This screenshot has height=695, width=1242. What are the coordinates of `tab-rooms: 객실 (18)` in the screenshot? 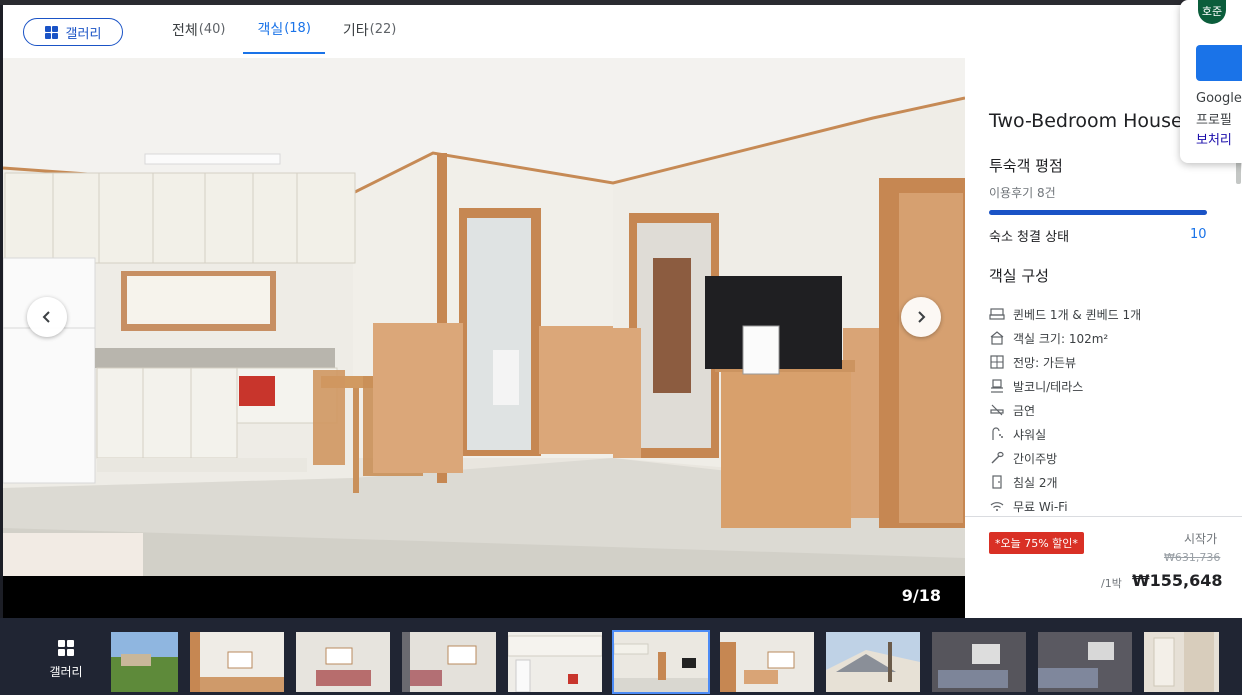 It's located at (284, 29).